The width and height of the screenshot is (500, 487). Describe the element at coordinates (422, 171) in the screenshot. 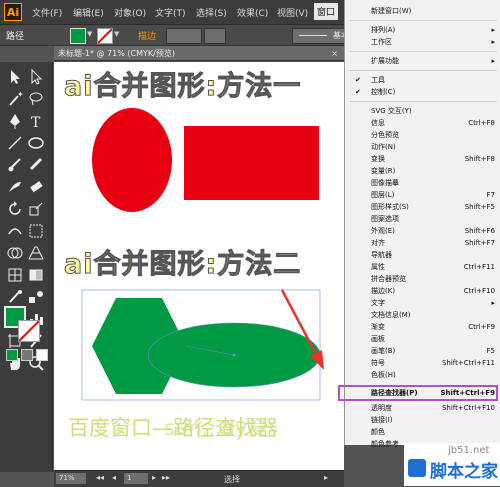

I see `menu-item: 变量(R)` at that location.